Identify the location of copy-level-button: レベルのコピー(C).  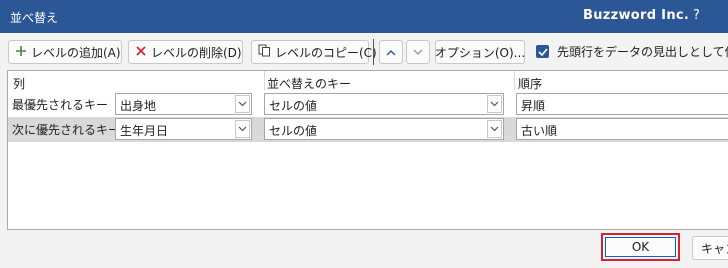
(314, 52).